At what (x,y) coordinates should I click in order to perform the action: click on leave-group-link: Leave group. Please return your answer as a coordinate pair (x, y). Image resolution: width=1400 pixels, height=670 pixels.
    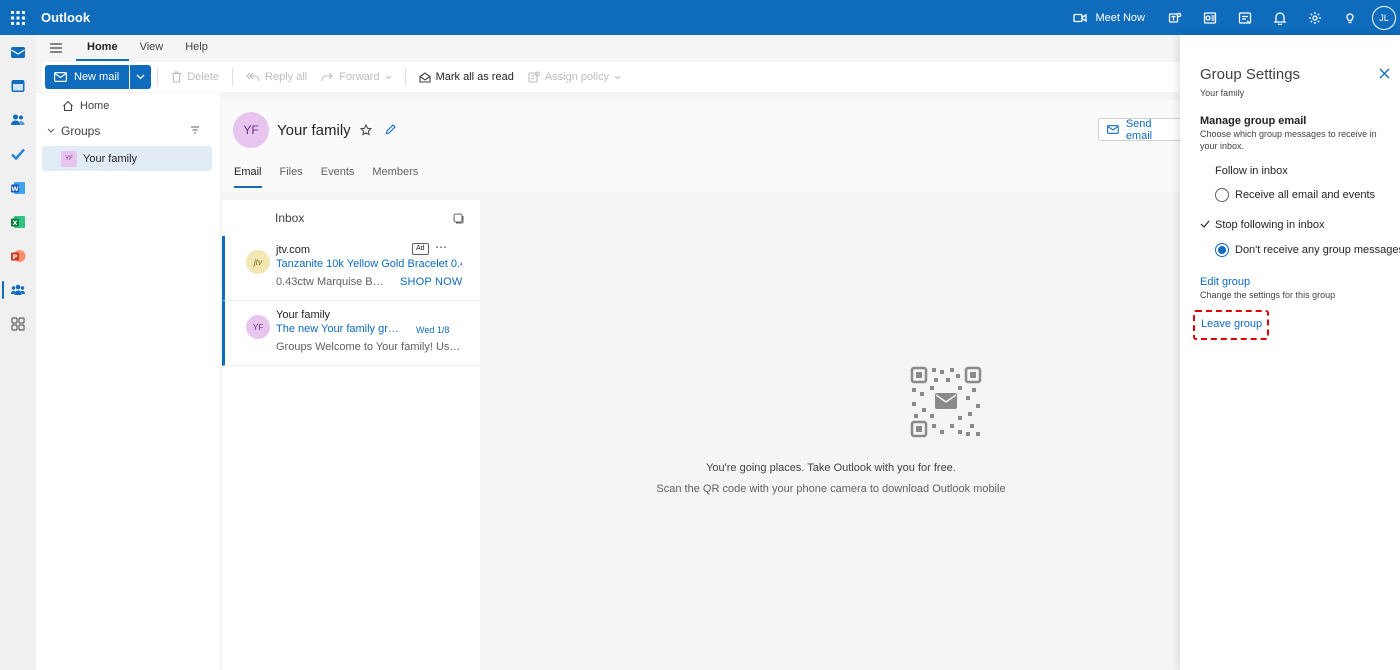
    Looking at the image, I should click on (1231, 324).